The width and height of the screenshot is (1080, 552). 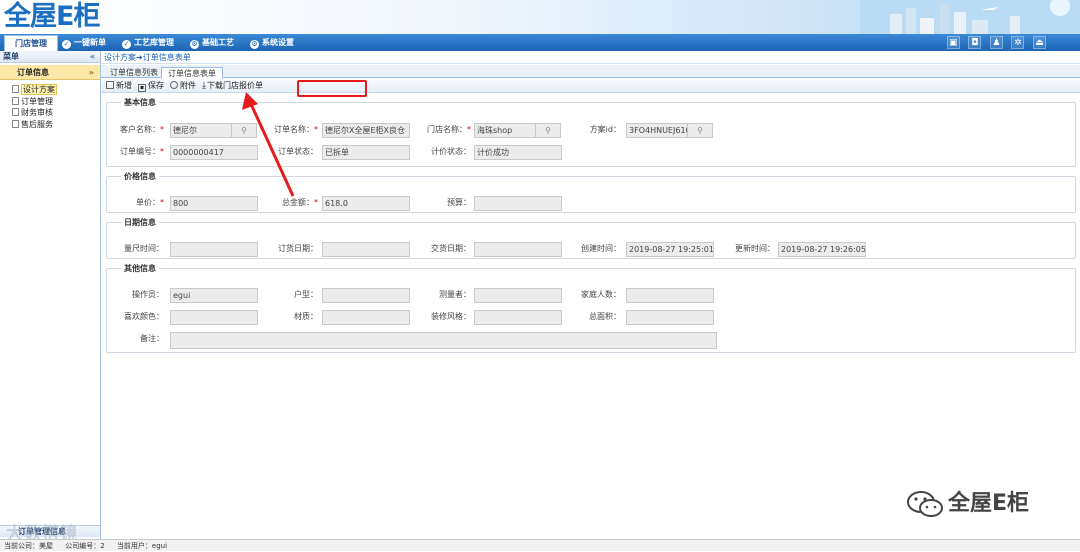 I want to click on price-status-field: 计价成功, so click(x=518, y=152).